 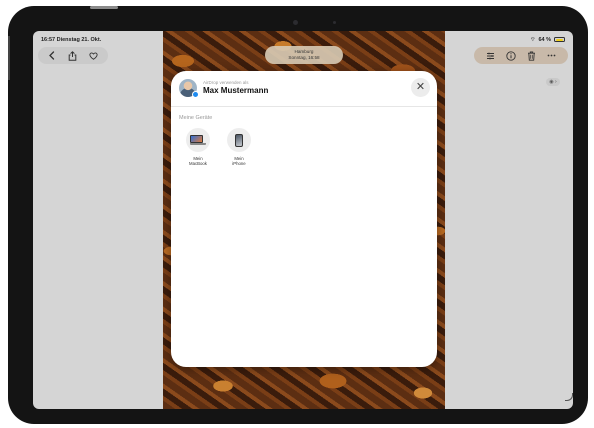 What do you see at coordinates (559, 39) in the screenshot?
I see `battery-icon` at bounding box center [559, 39].